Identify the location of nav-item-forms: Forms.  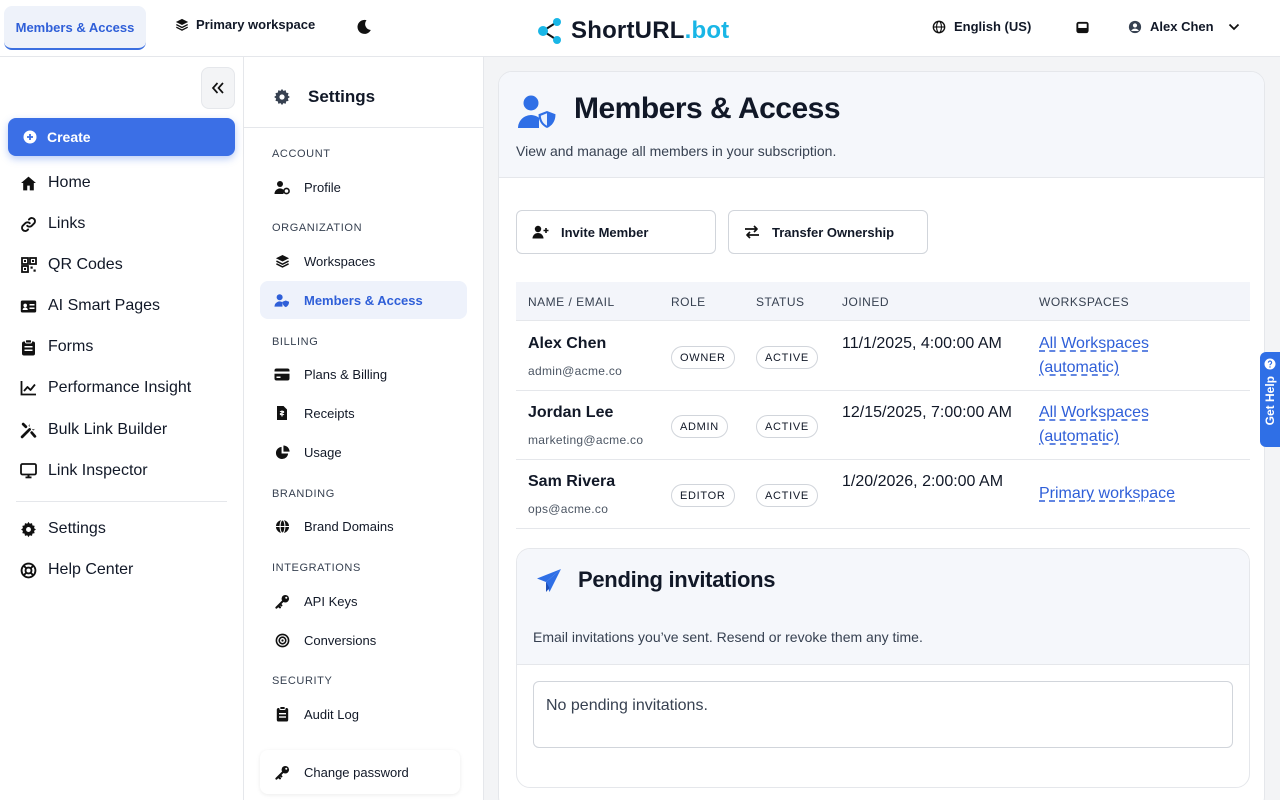
(56, 347).